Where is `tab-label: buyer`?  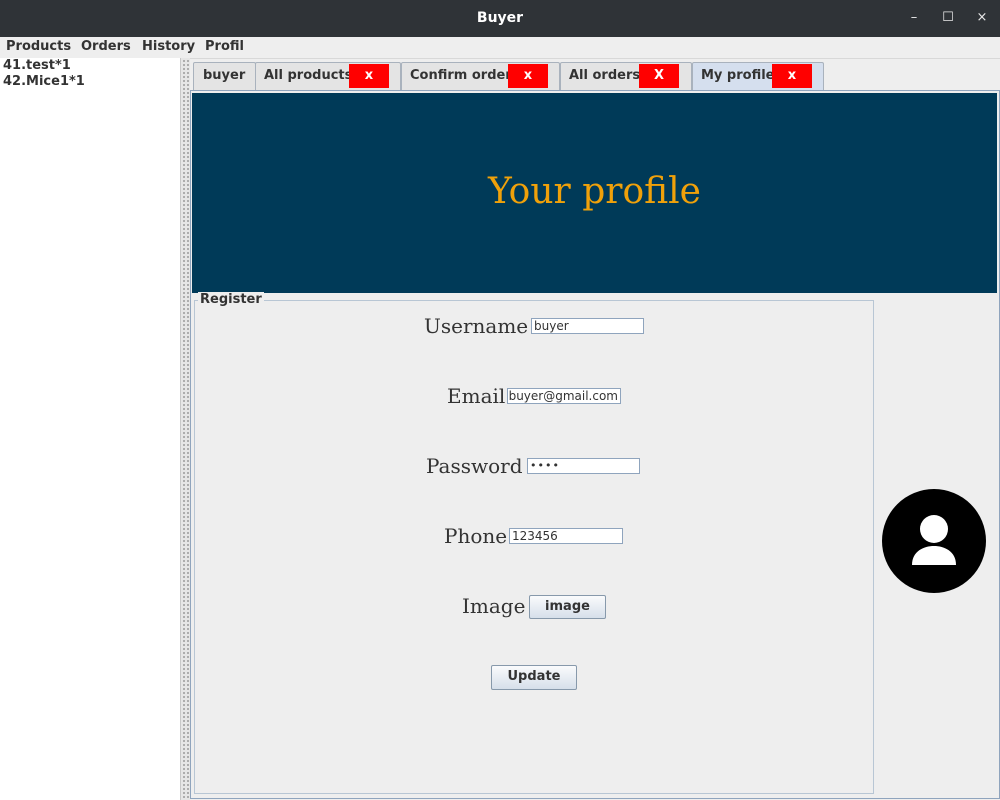 tab-label: buyer is located at coordinates (224, 75).